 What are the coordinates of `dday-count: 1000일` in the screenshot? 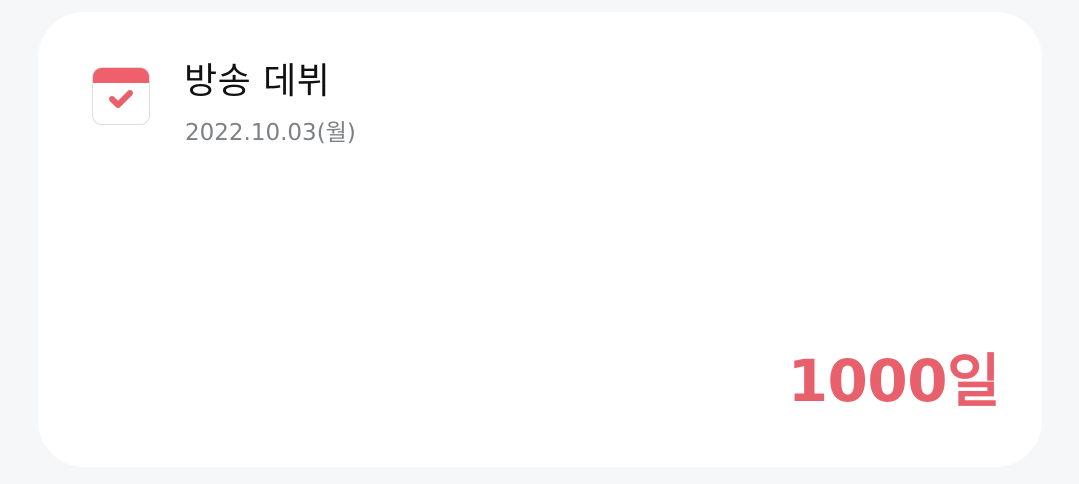 It's located at (894, 381).